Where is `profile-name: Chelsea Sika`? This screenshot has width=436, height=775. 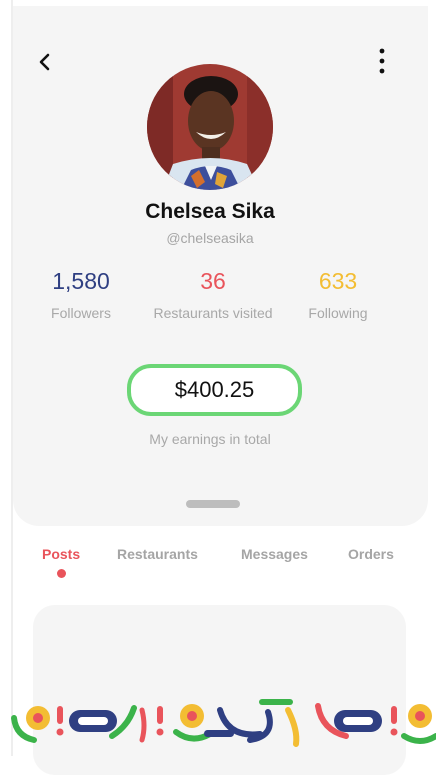 profile-name: Chelsea Sika is located at coordinates (210, 211).